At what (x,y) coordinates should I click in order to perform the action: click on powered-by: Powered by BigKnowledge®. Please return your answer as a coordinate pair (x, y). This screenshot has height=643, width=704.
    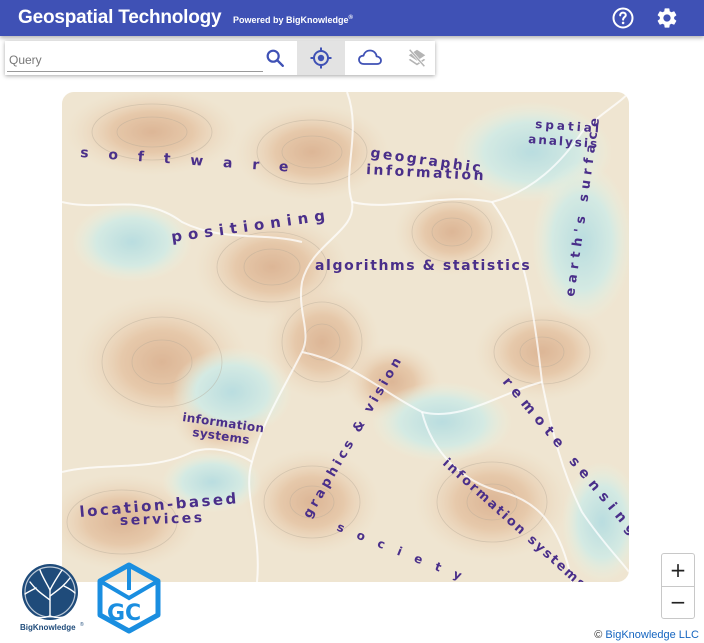
    Looking at the image, I should click on (293, 20).